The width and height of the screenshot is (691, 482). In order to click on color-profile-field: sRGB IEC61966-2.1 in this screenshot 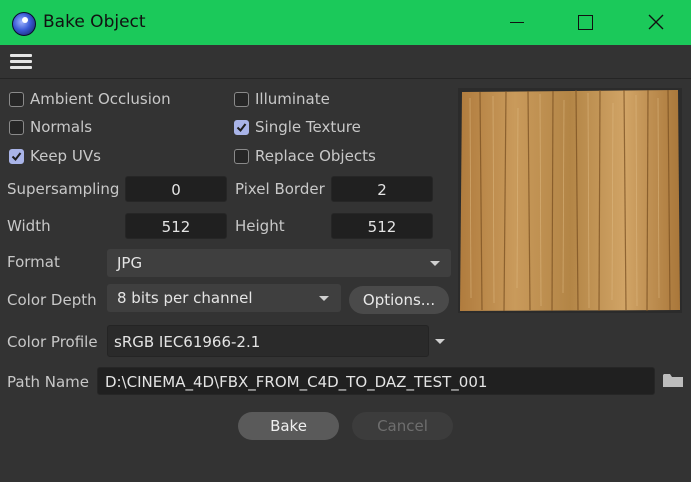, I will do `click(268, 341)`.